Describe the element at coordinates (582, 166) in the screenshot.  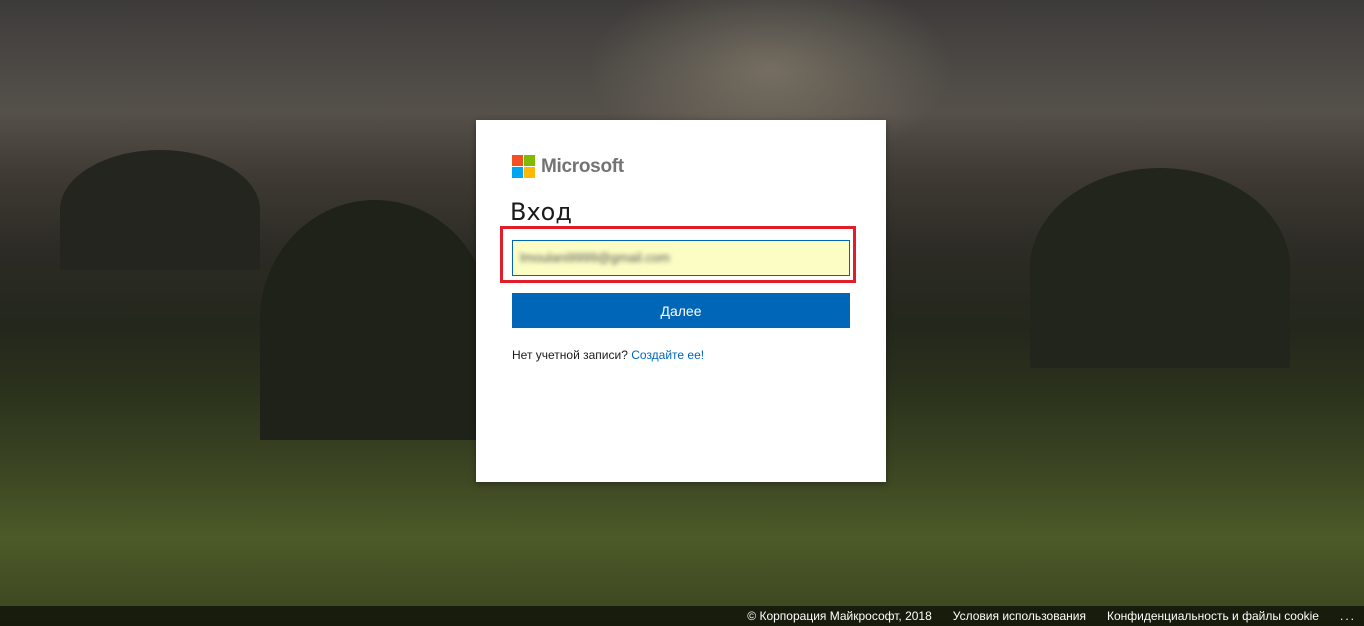
I see `microsoft-logo-text: Microsoft` at that location.